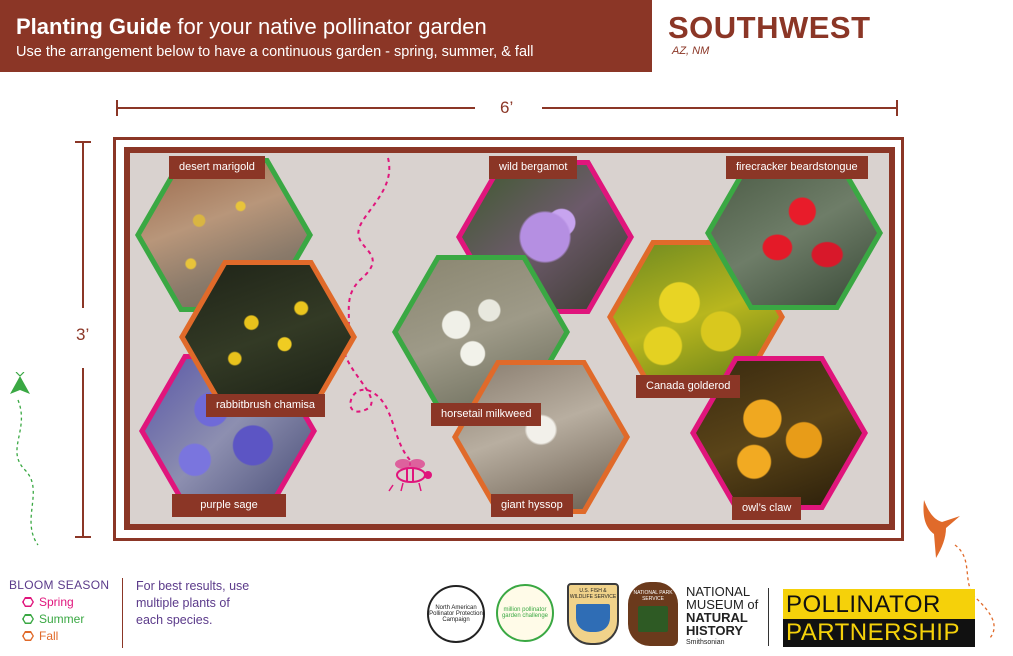  Describe the element at coordinates (410, 475) in the screenshot. I see `bee-icon` at that location.